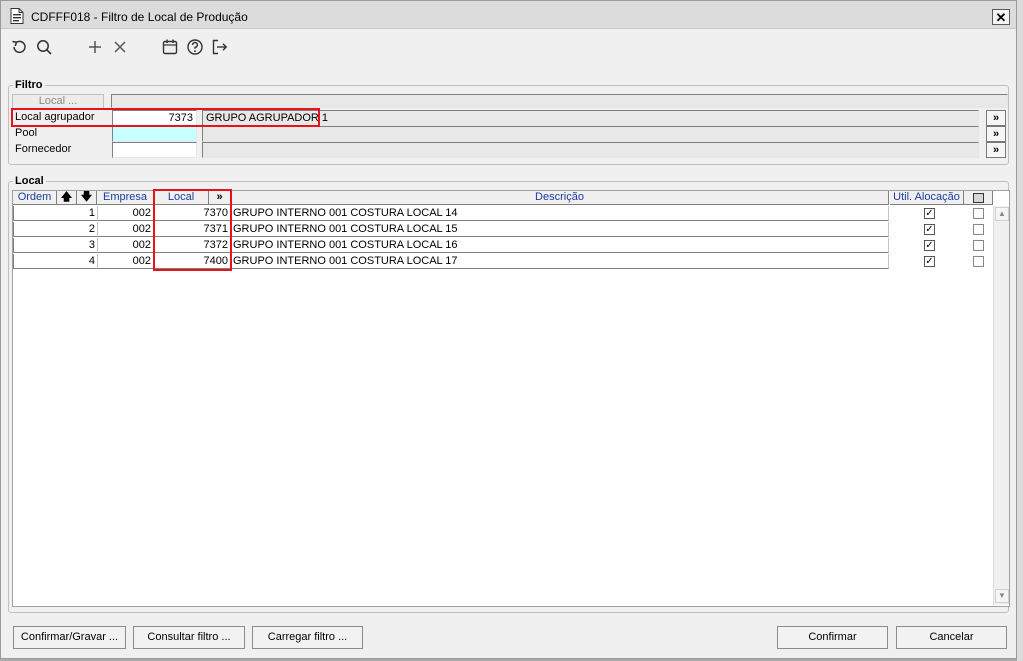 The width and height of the screenshot is (1023, 661). Describe the element at coordinates (832, 637) in the screenshot. I see `confirmar-button: Confirmar` at that location.